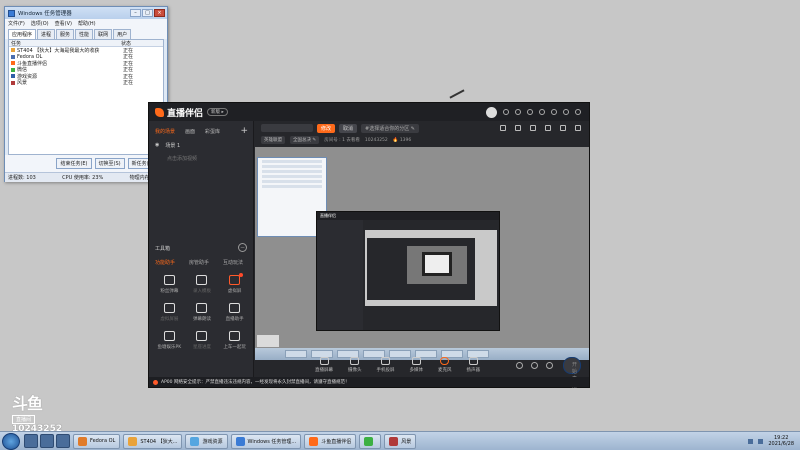 The height and width of the screenshot is (450, 800). What do you see at coordinates (533, 128) in the screenshot?
I see `screenshot-icon` at bounding box center [533, 128].